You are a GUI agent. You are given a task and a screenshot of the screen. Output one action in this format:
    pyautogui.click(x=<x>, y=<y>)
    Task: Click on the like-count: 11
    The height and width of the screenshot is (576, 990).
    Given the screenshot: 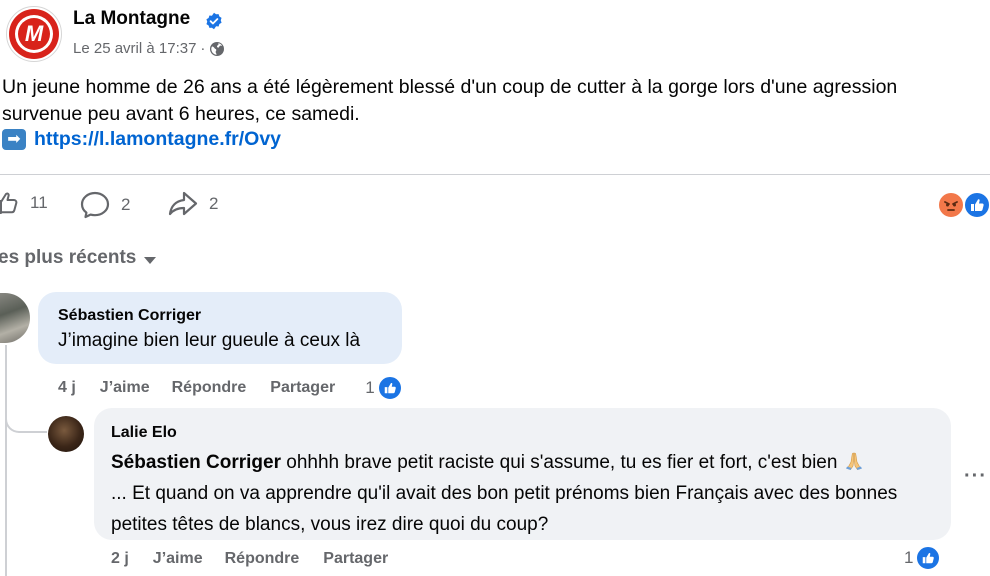 What is the action you would take?
    pyautogui.click(x=39, y=202)
    